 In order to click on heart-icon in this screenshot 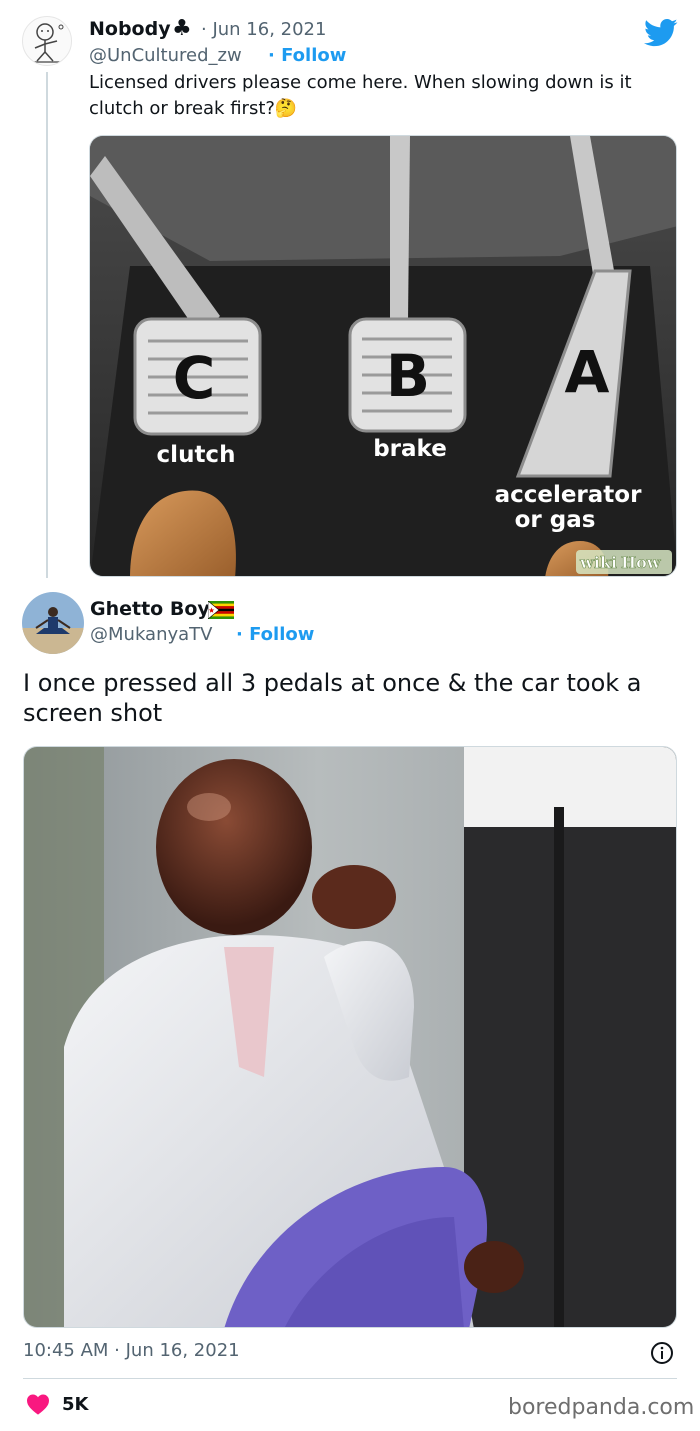, I will do `click(38, 1404)`.